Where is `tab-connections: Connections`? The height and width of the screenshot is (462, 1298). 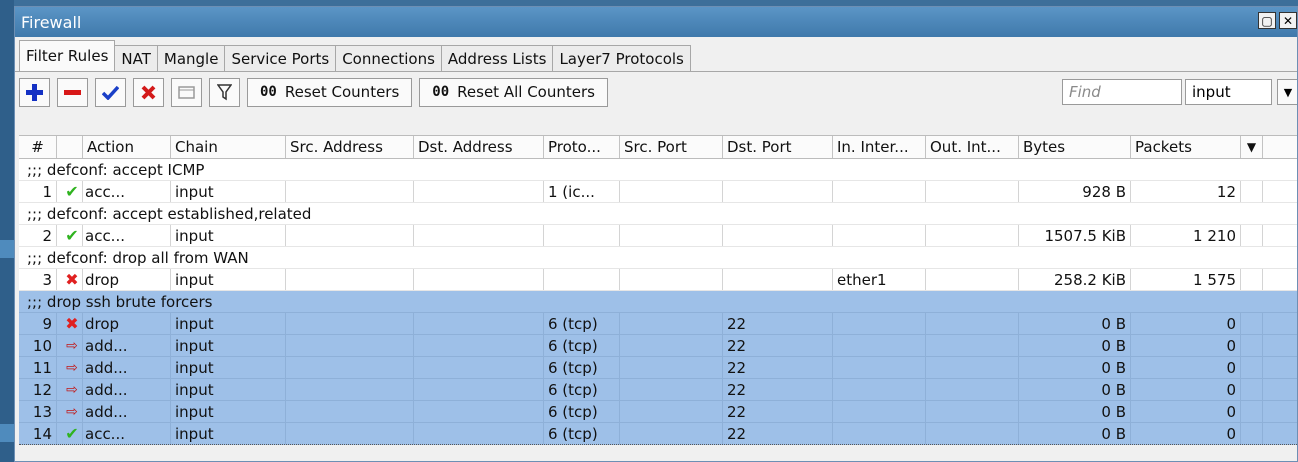
tab-connections: Connections is located at coordinates (388, 58).